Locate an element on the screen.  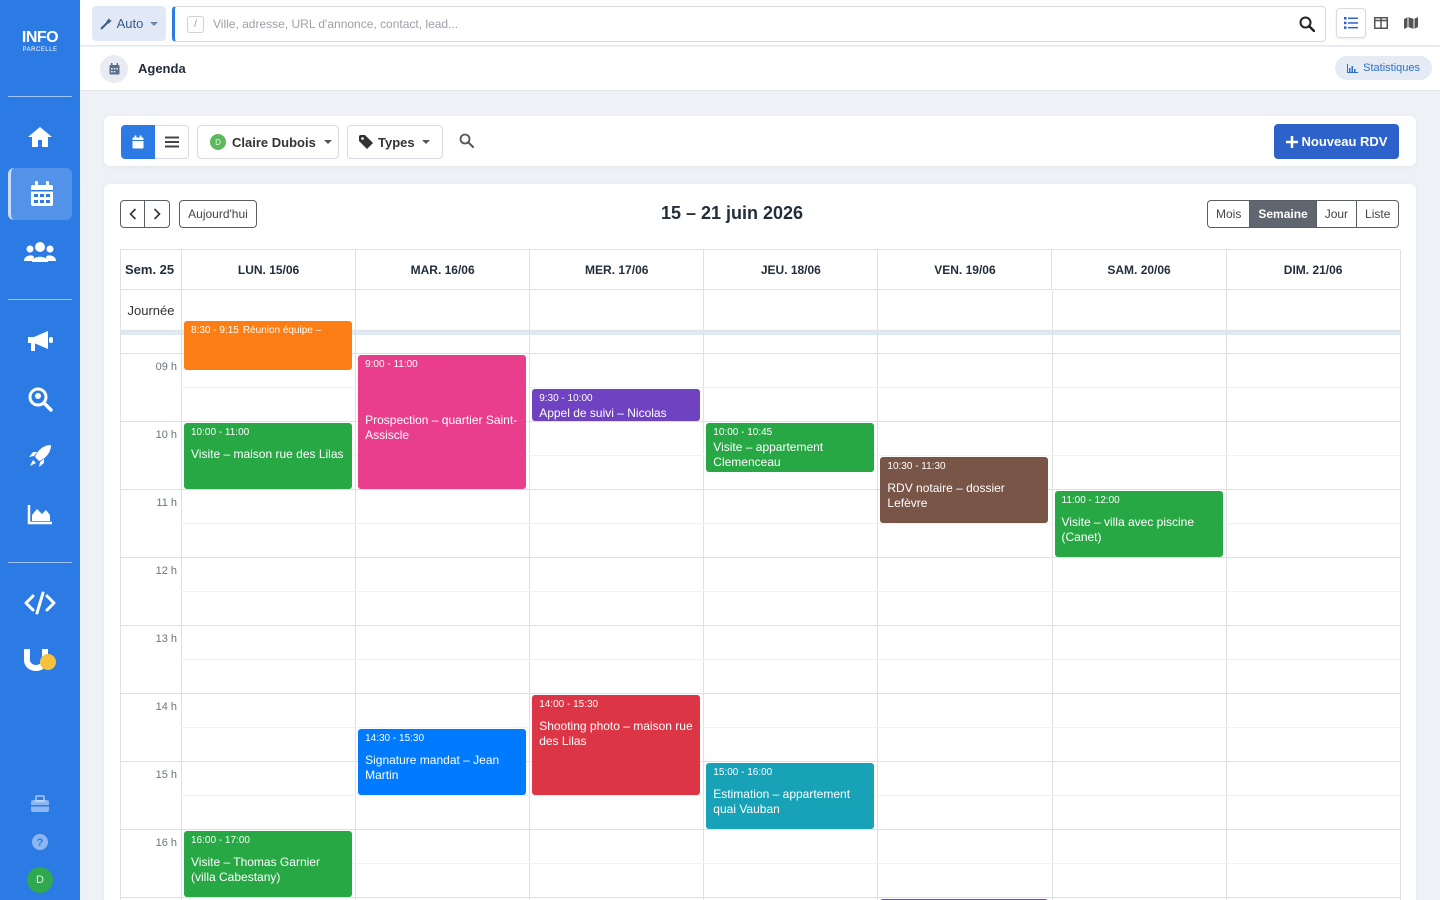
day-header: LUN. 15/06 is located at coordinates (269, 270).